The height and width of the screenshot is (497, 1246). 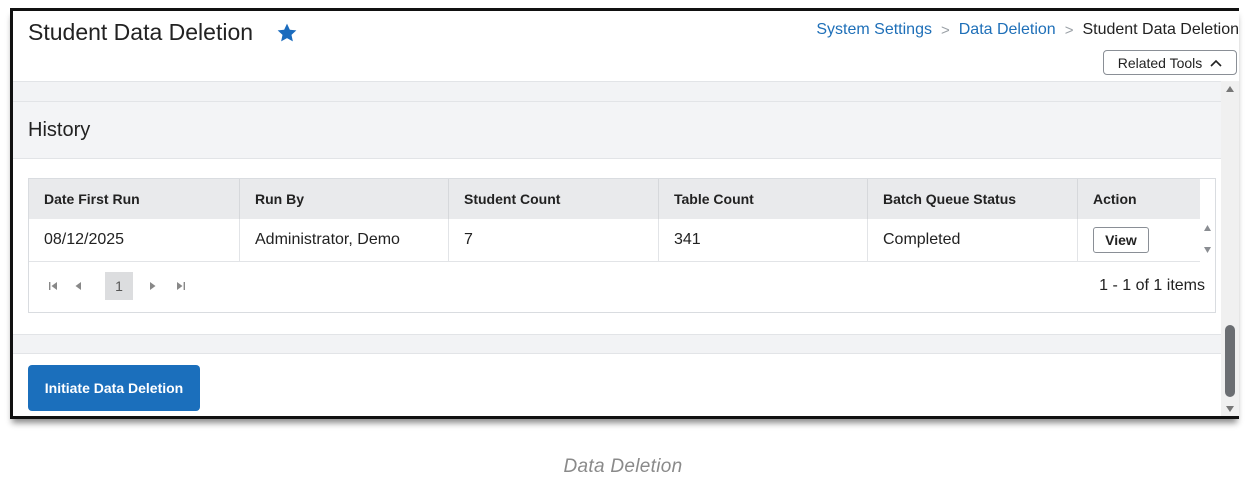 What do you see at coordinates (53, 286) in the screenshot?
I see `first-page-icon` at bounding box center [53, 286].